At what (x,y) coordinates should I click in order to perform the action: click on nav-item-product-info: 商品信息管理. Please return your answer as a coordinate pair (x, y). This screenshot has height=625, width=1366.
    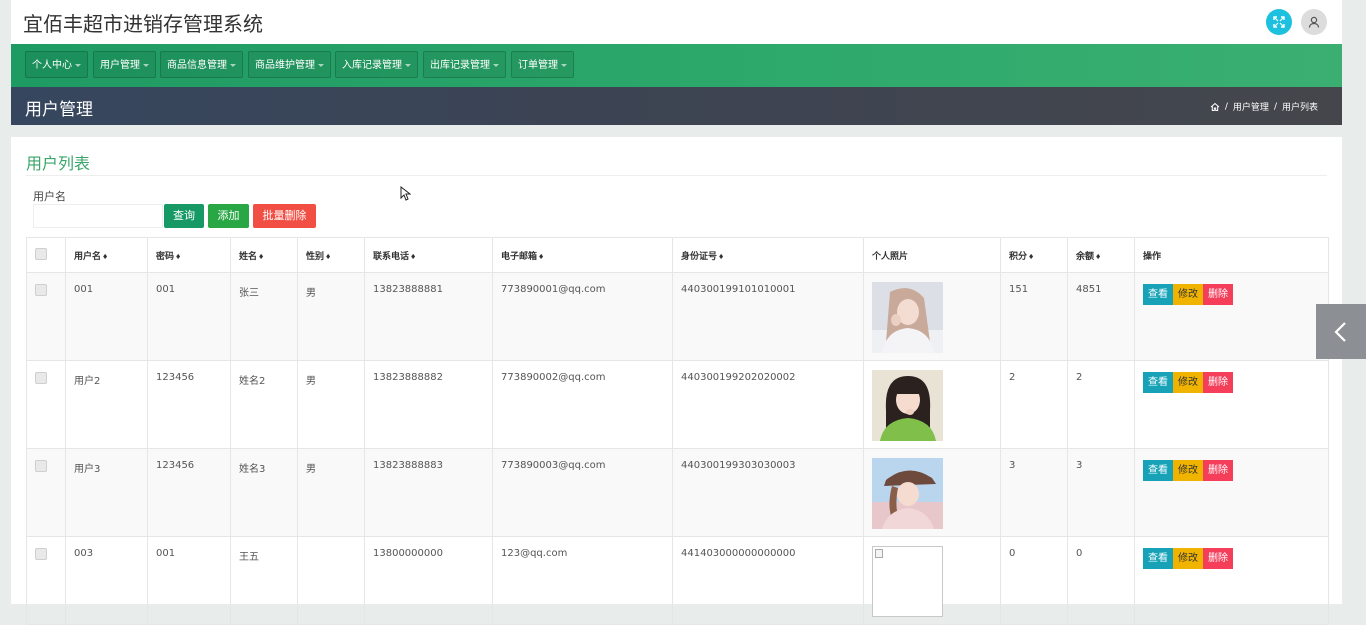
    Looking at the image, I should click on (201, 64).